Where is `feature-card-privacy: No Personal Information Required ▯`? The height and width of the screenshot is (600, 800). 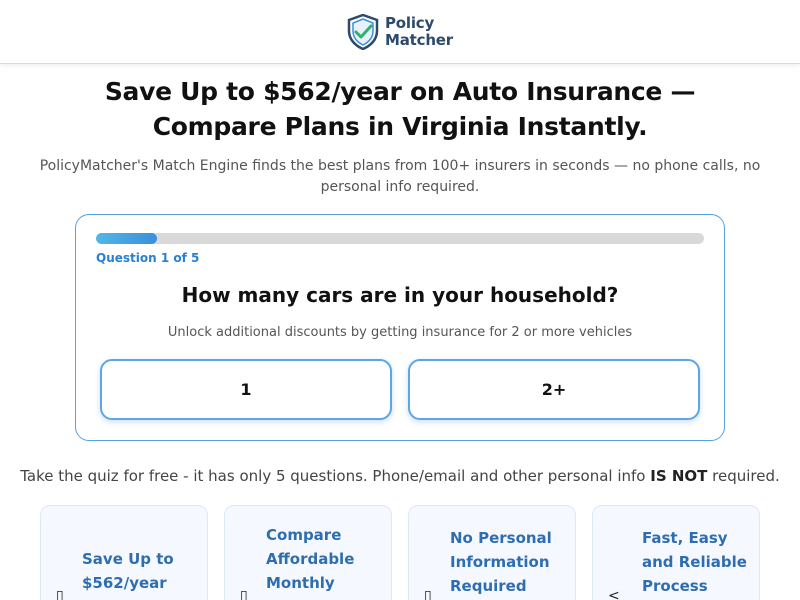 feature-card-privacy: No Personal Information Required ▯ is located at coordinates (492, 552).